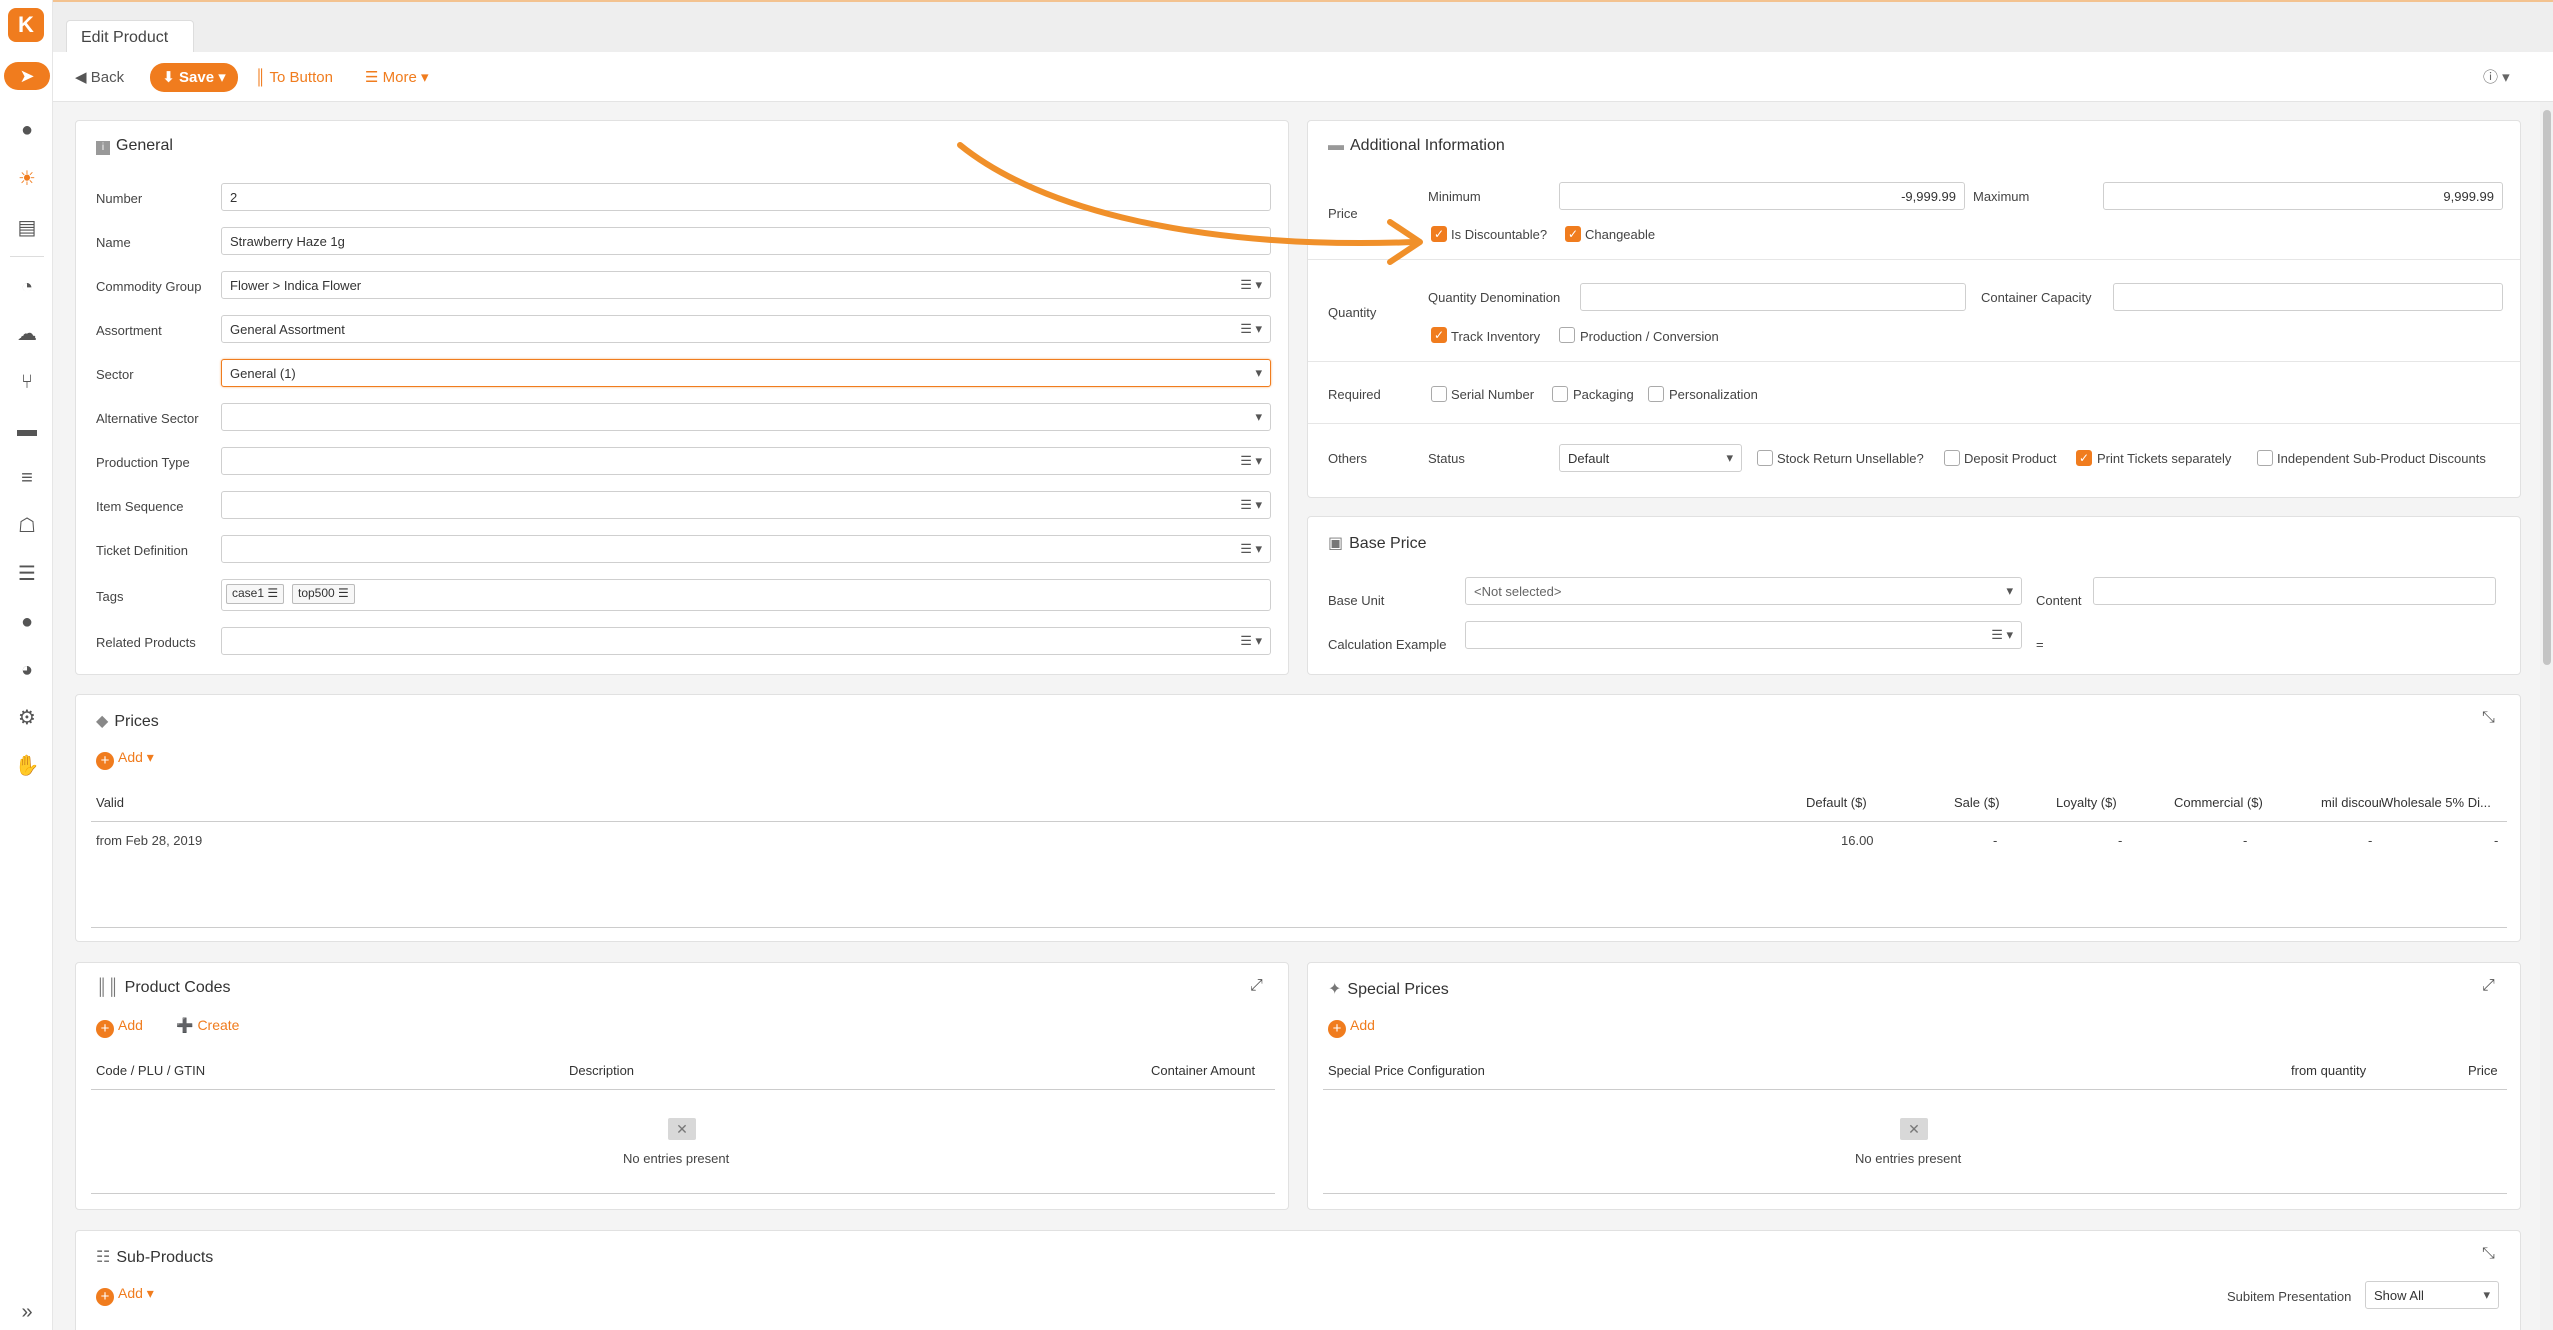 The height and width of the screenshot is (1330, 2553). Describe the element at coordinates (27, 1312) in the screenshot. I see `expand-sidebar-icon: »` at that location.